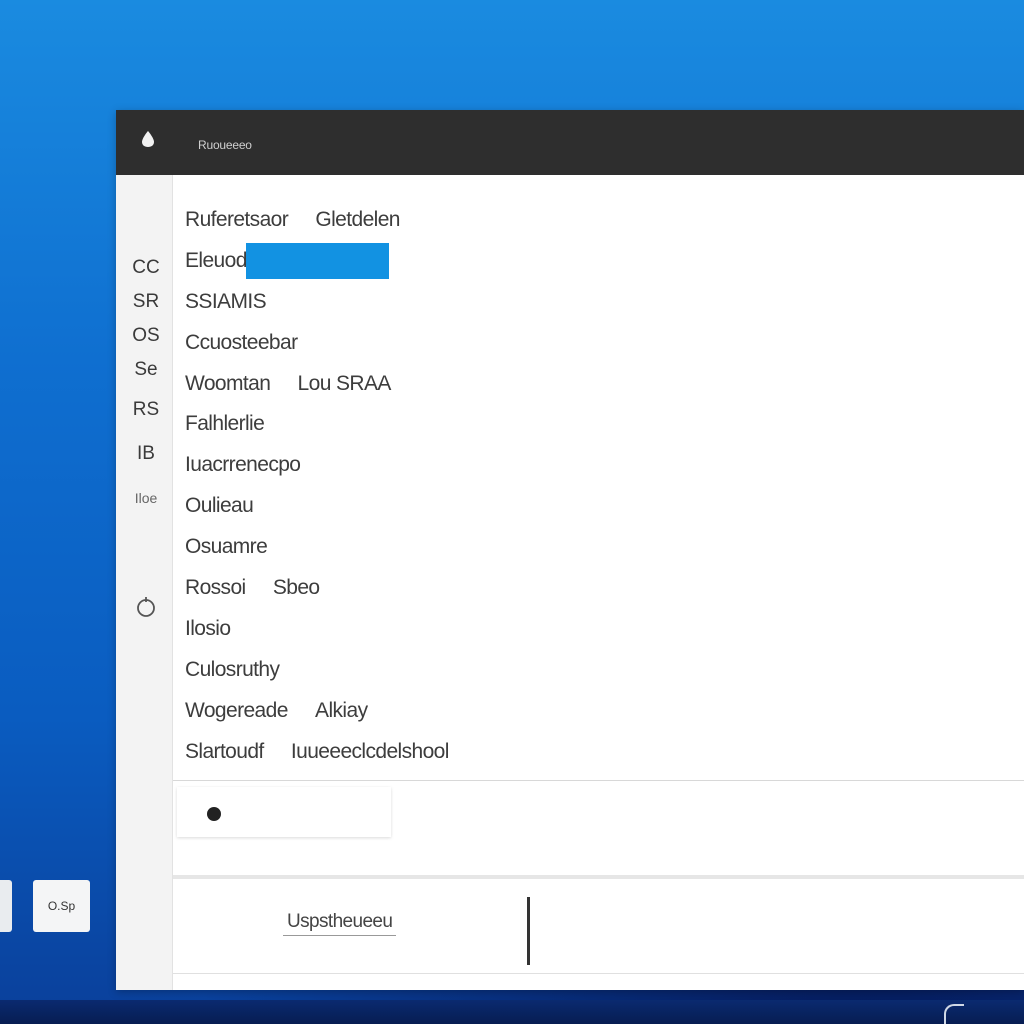 This screenshot has width=1024, height=1024. I want to click on rail-item-4: Se, so click(146, 370).